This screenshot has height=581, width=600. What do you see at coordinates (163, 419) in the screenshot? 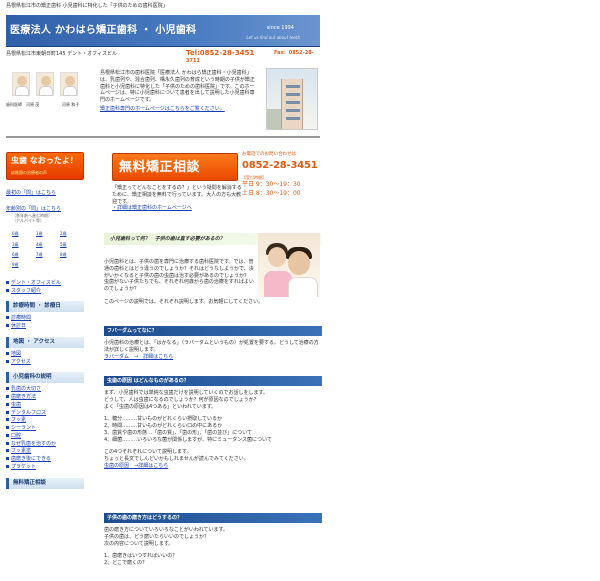
I see `cavity-list-item: 1、糖分………甘いものがどれくらい摂取しているか` at bounding box center [163, 419].